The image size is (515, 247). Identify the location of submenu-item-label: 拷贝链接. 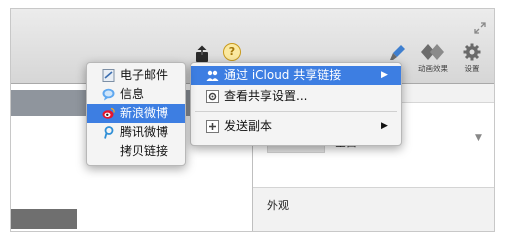
(144, 151).